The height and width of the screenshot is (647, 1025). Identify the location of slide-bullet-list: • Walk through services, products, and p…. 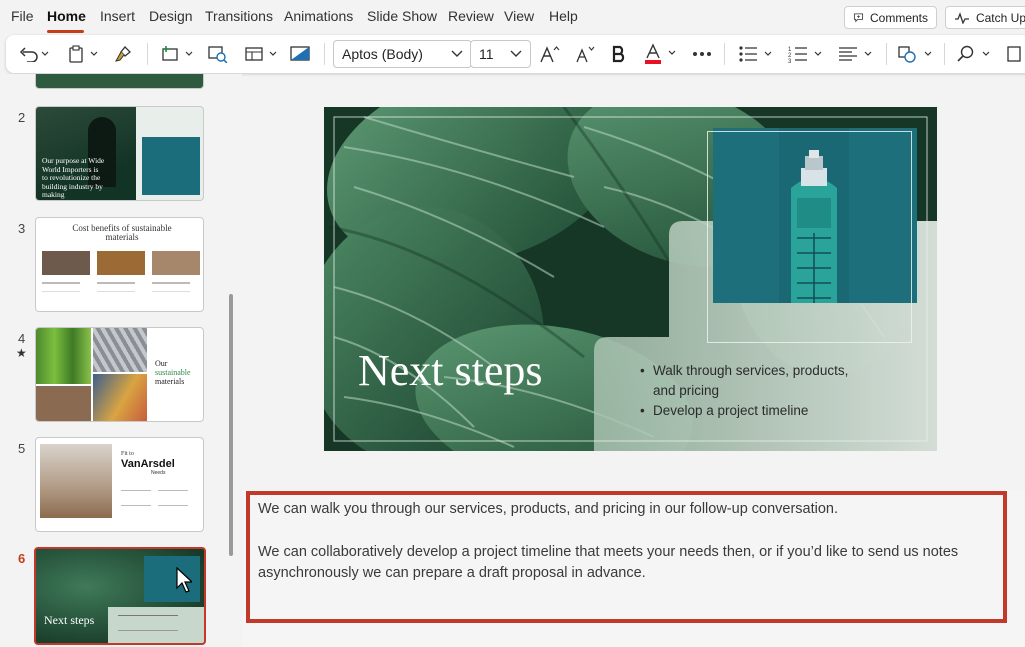
(755, 391).